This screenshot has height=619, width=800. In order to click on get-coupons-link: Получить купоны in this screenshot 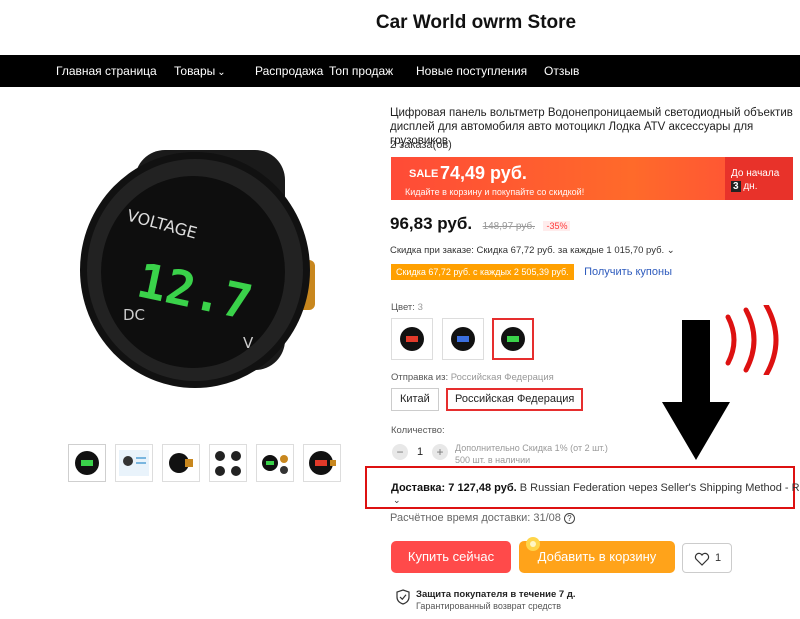, I will do `click(628, 272)`.